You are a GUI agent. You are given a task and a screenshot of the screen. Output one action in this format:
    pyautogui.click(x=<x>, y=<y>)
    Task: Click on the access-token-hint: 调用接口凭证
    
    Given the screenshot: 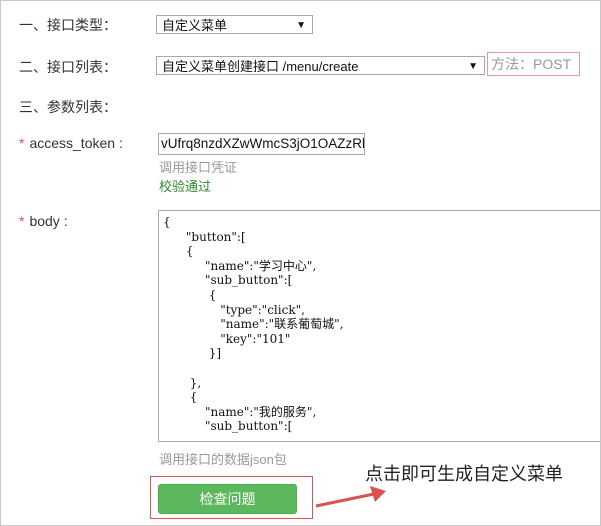 What is the action you would take?
    pyautogui.click(x=198, y=167)
    